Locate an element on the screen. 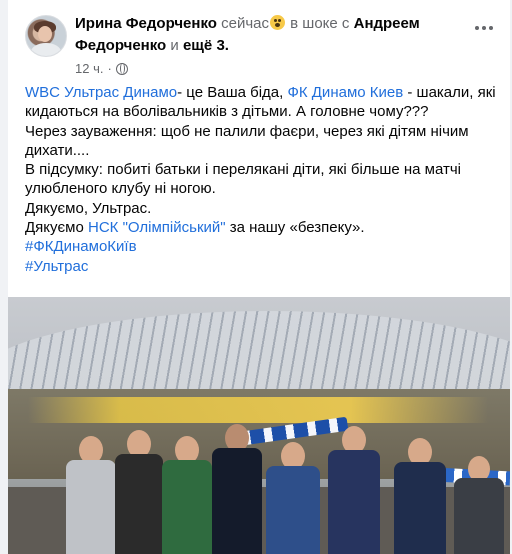  now-label: сейчас is located at coordinates (245, 23).